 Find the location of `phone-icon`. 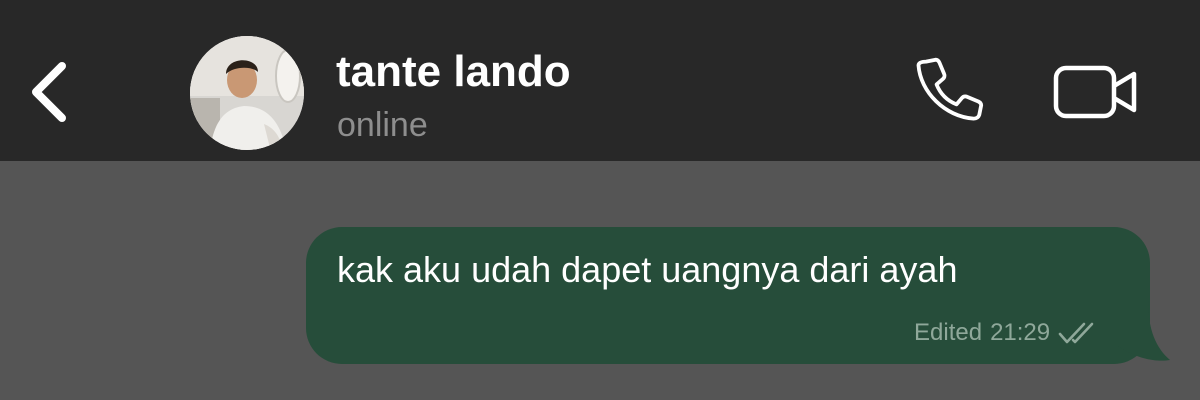

phone-icon is located at coordinates (950, 89).